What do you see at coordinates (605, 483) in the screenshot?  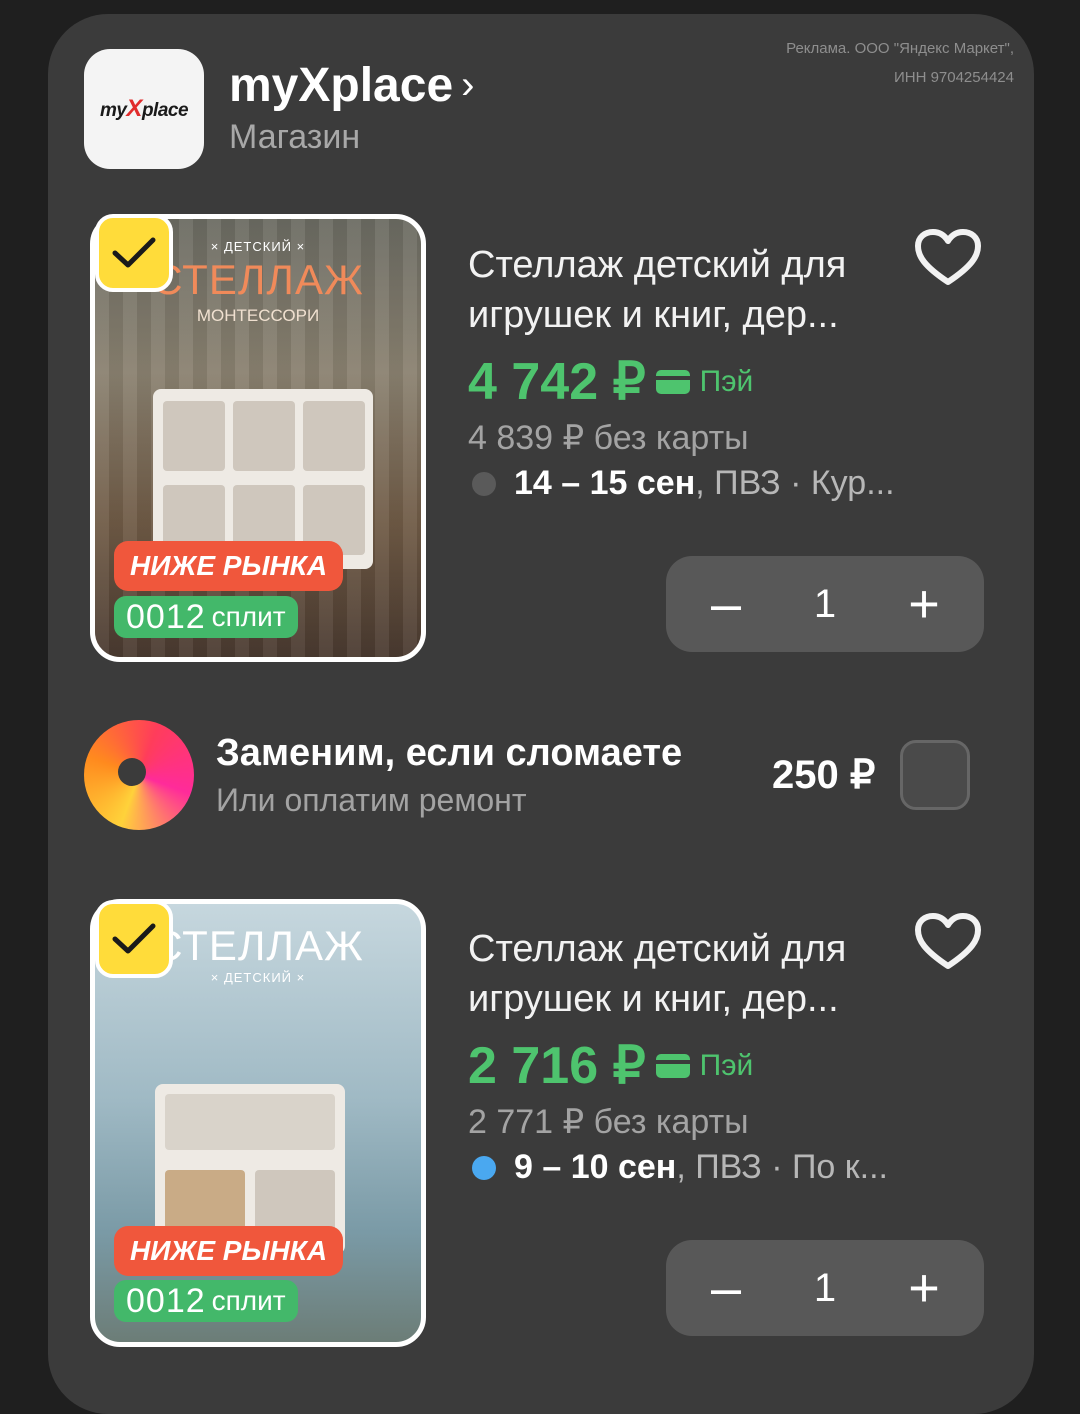 I see `delivery-date: 14 – 15 сен` at bounding box center [605, 483].